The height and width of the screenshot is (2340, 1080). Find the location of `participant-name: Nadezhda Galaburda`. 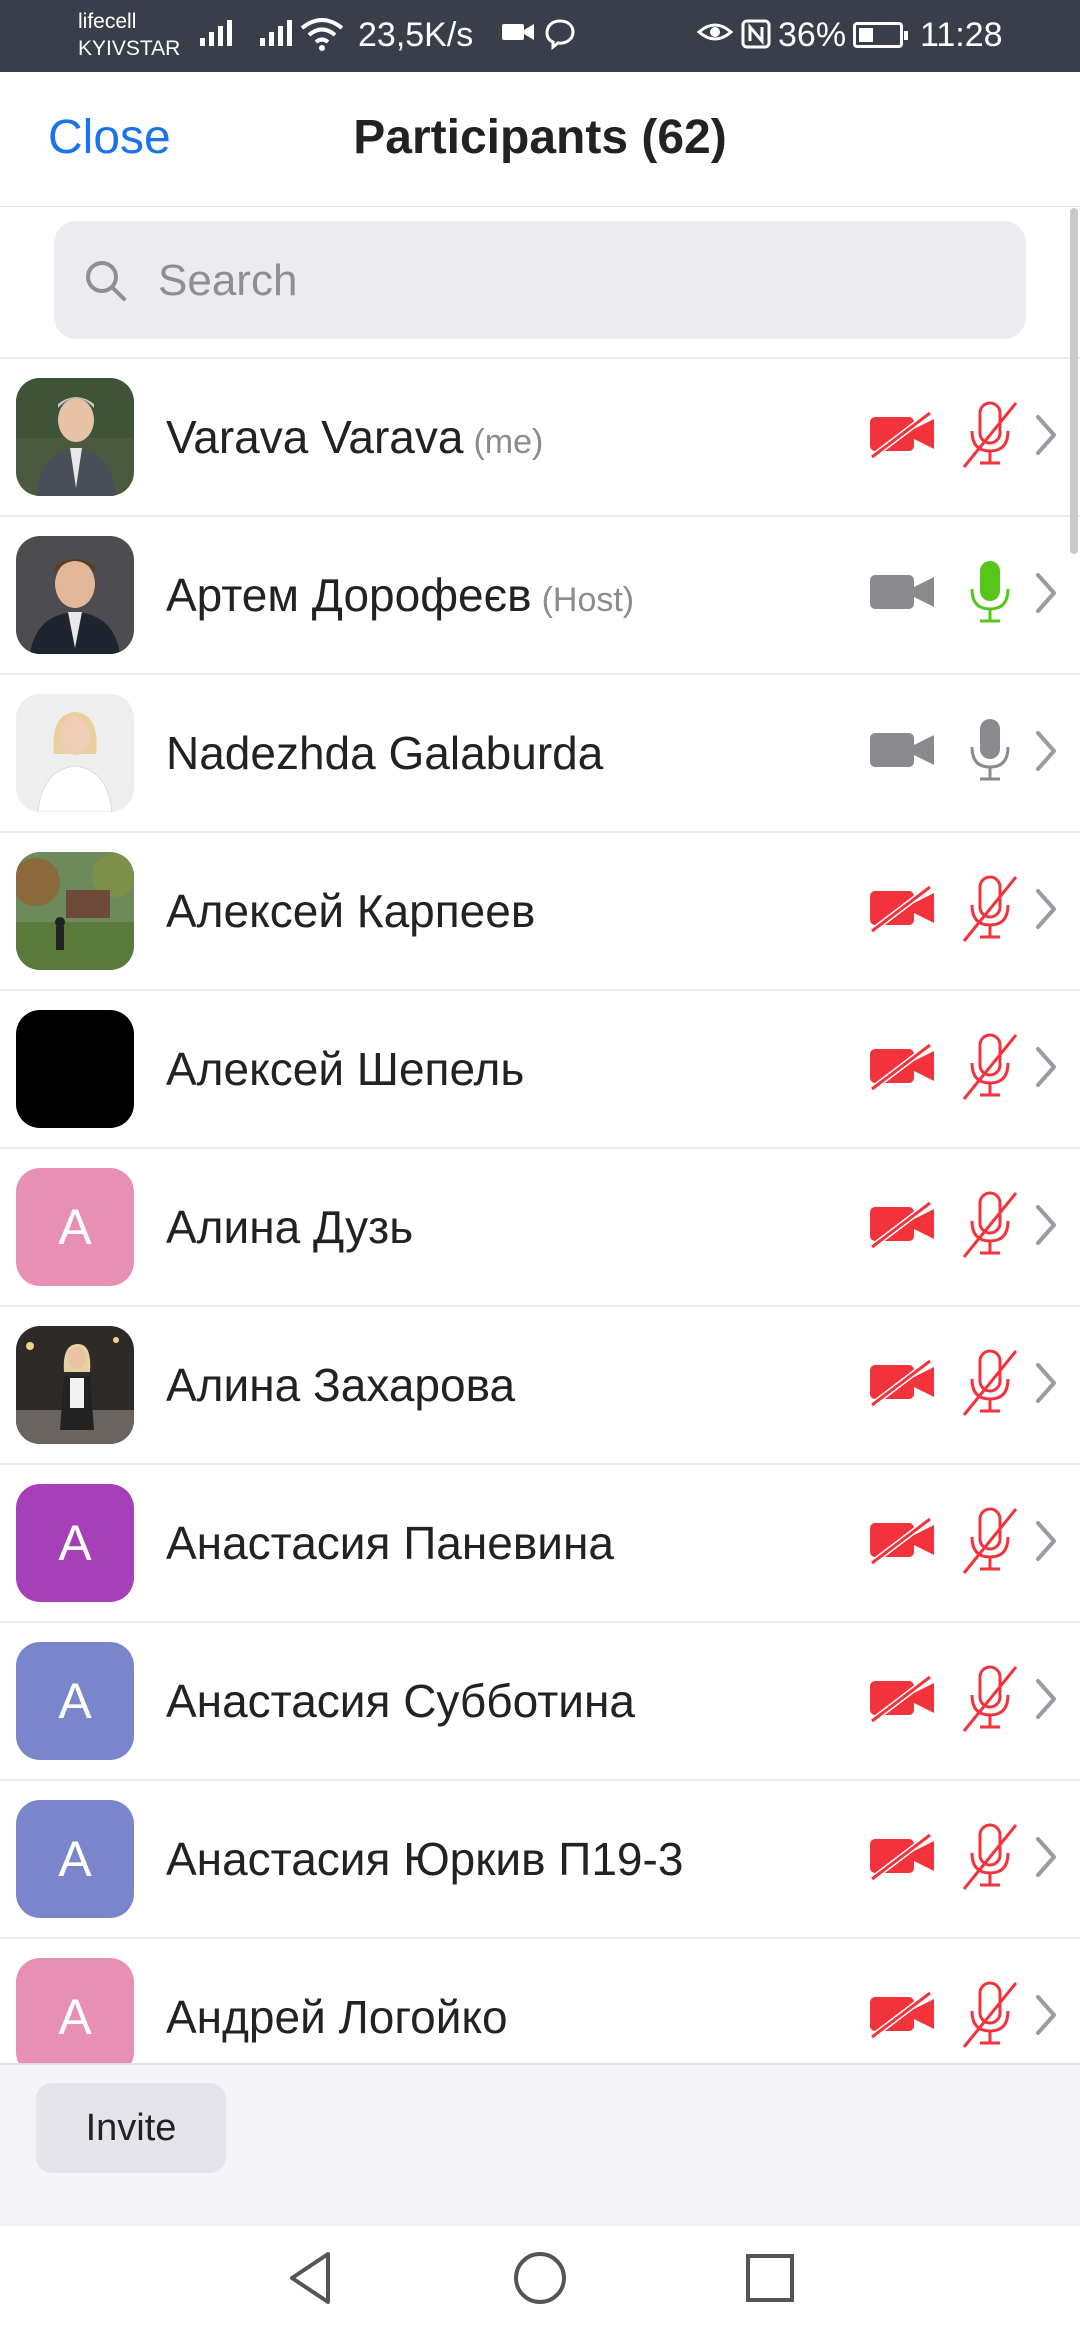

participant-name: Nadezhda Galaburda is located at coordinates (384, 753).